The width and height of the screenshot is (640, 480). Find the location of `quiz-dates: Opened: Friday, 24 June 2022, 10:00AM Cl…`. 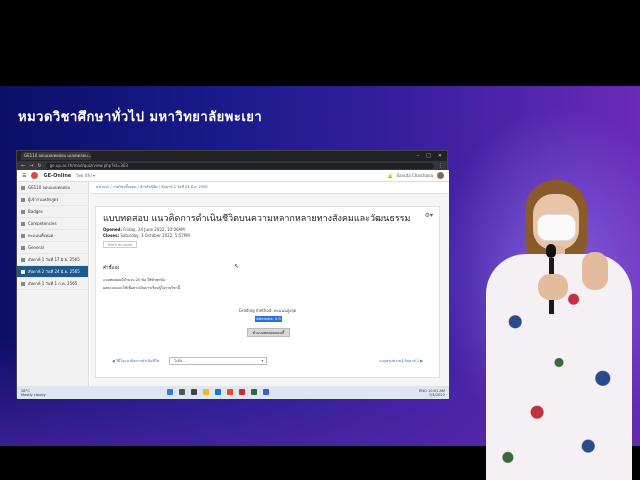

quiz-dates: Opened: Friday, 24 June 2022, 10:00AM Cl… is located at coordinates (146, 233).